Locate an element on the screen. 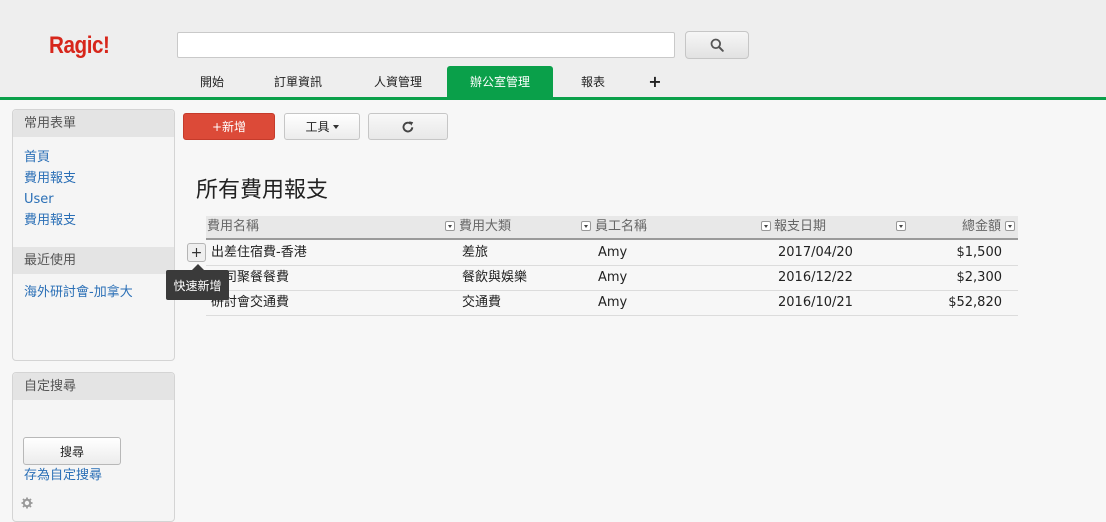  cell-category: 差旅 is located at coordinates (475, 252).